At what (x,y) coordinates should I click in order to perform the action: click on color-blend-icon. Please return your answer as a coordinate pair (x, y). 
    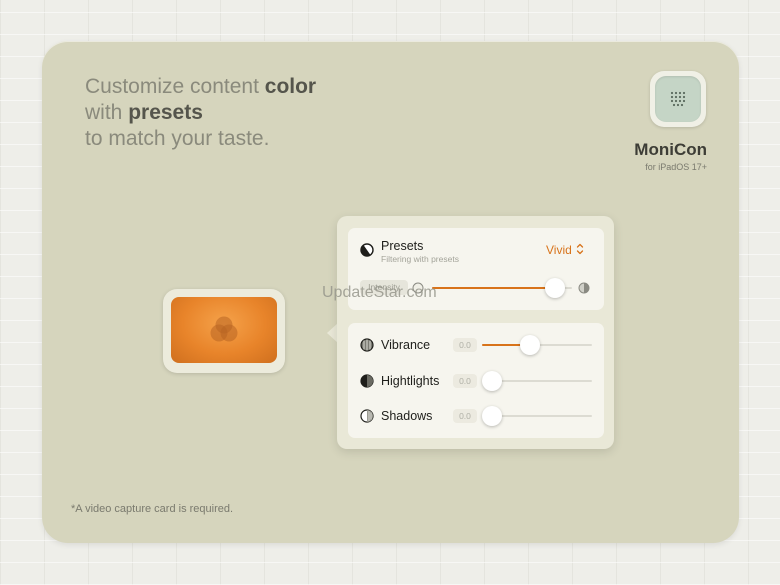
    Looking at the image, I should click on (224, 329).